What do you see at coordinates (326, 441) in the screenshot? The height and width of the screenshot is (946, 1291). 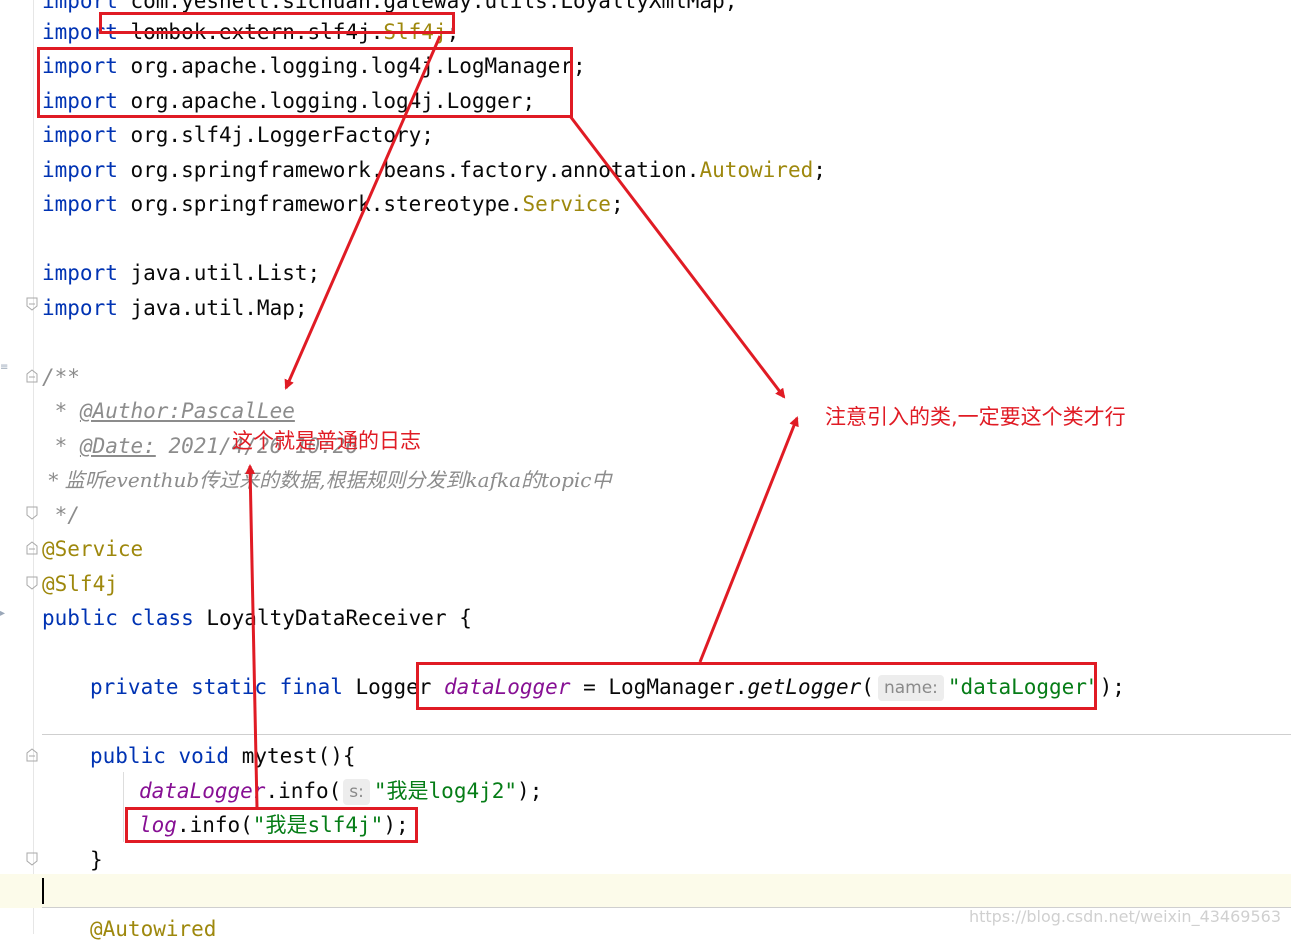 I see `annotation-note-plain-log: 这个就是普通的日志` at bounding box center [326, 441].